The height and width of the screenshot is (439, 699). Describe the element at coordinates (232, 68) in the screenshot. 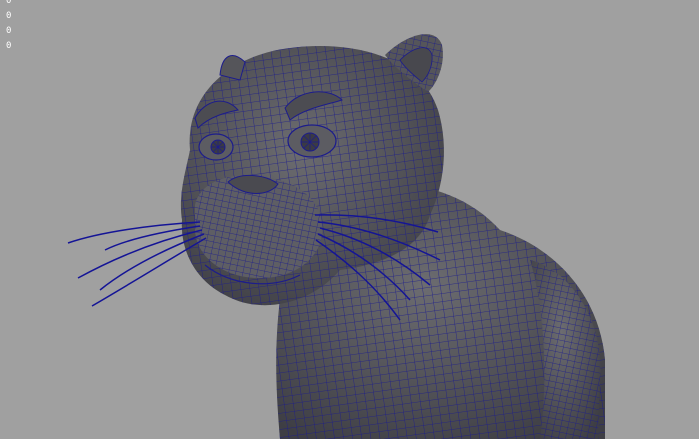

I see `ear-left-mesh` at that location.